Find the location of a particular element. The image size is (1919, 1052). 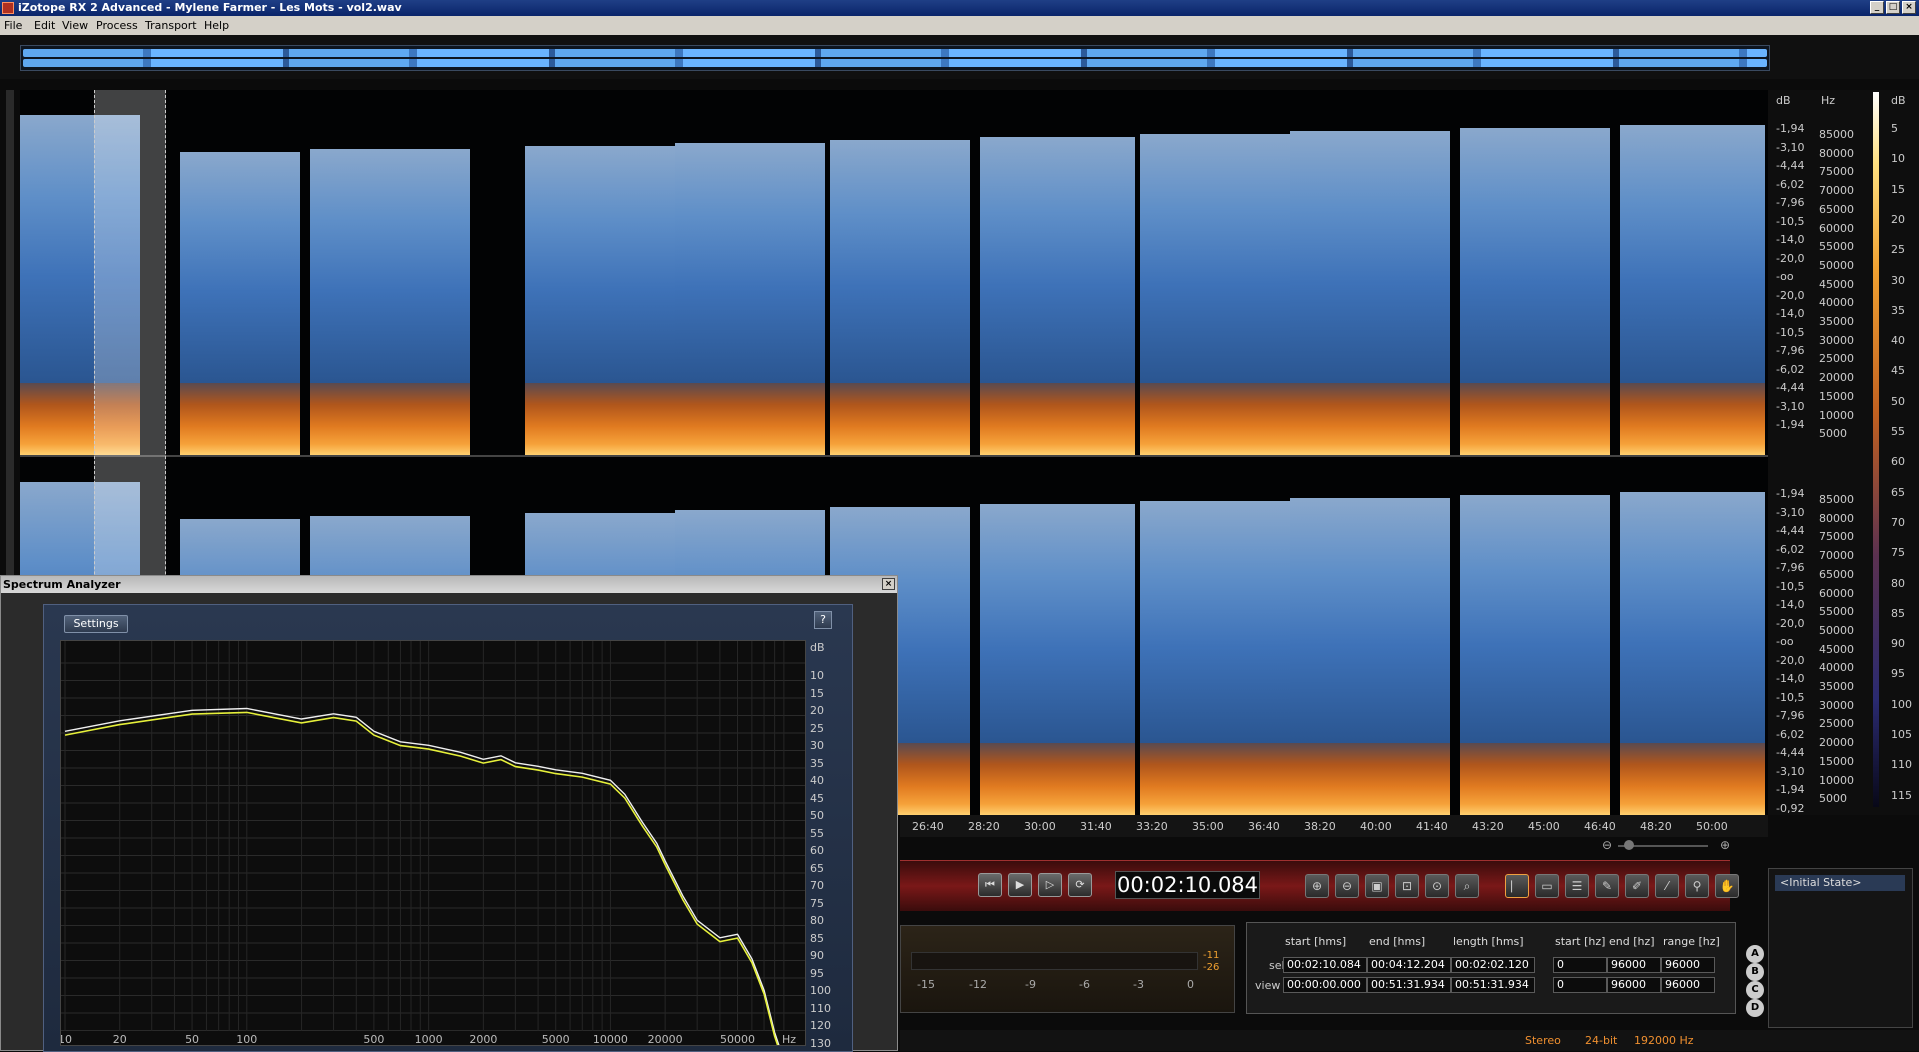

settings-button: Settings is located at coordinates (96, 624).